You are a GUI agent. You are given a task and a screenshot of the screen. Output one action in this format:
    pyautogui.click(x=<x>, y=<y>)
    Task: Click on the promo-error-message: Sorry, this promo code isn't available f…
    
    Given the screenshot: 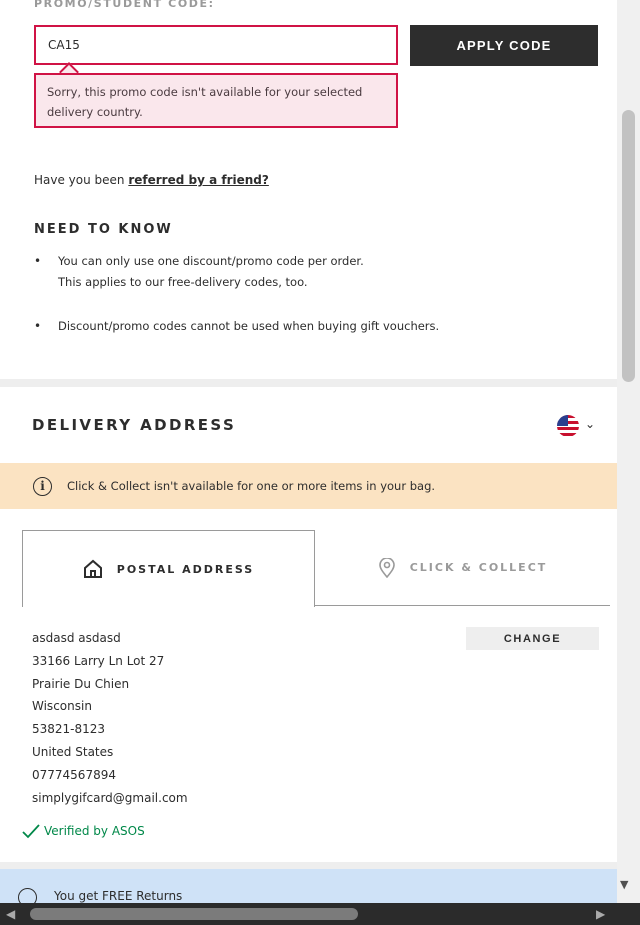 What is the action you would take?
    pyautogui.click(x=216, y=100)
    